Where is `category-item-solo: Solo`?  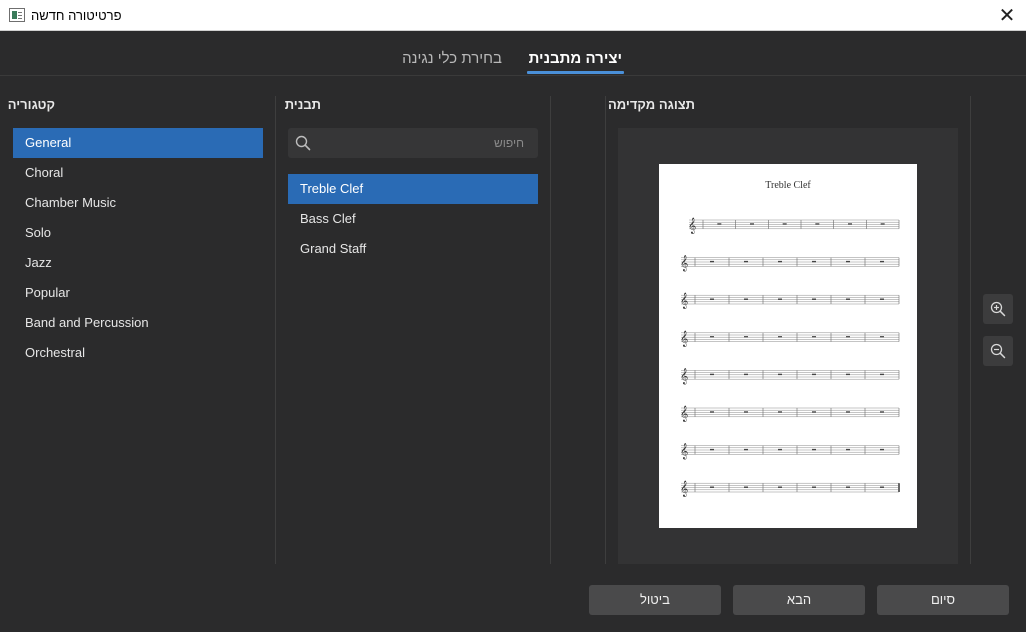 category-item-solo: Solo is located at coordinates (138, 233).